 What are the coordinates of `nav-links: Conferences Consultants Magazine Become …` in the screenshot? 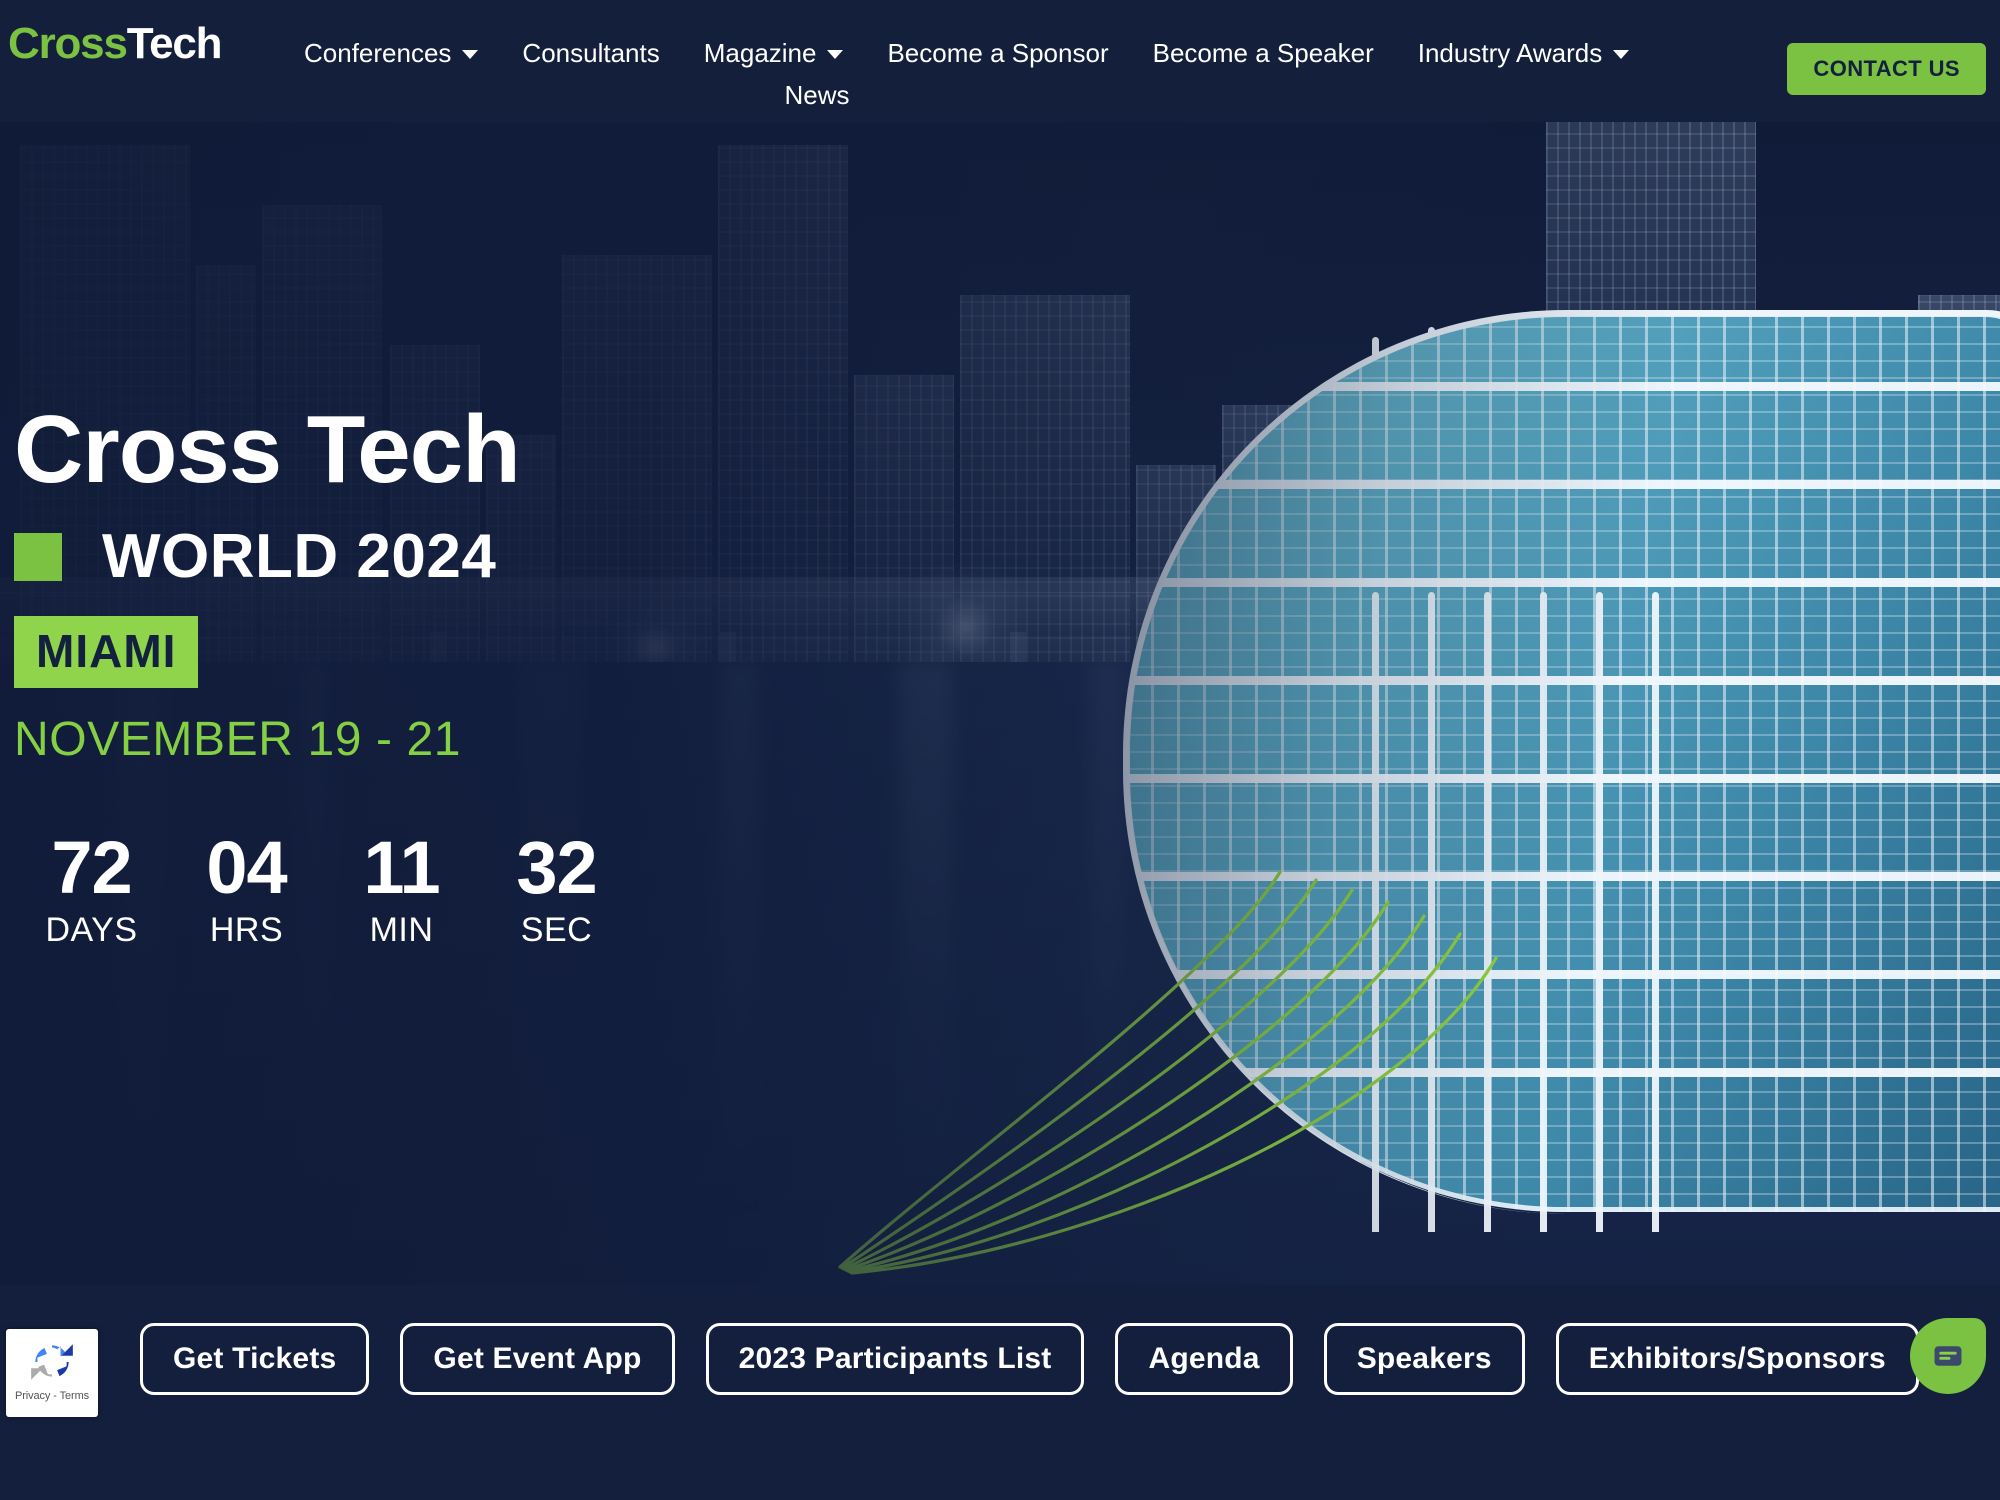 It's located at (982, 61).